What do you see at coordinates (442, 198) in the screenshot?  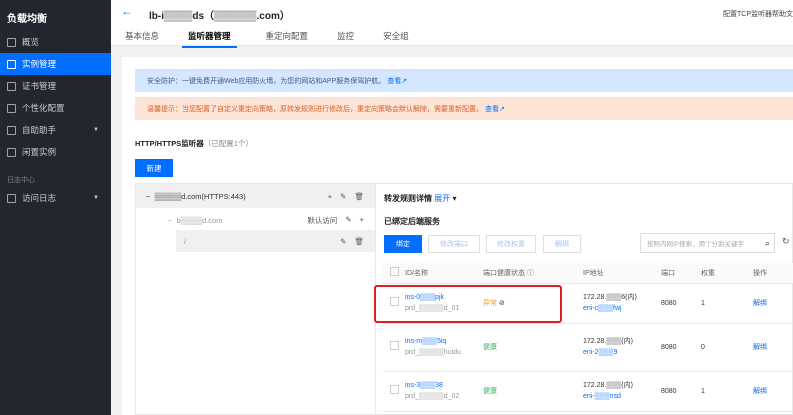 I see `expand-link: 展开` at bounding box center [442, 198].